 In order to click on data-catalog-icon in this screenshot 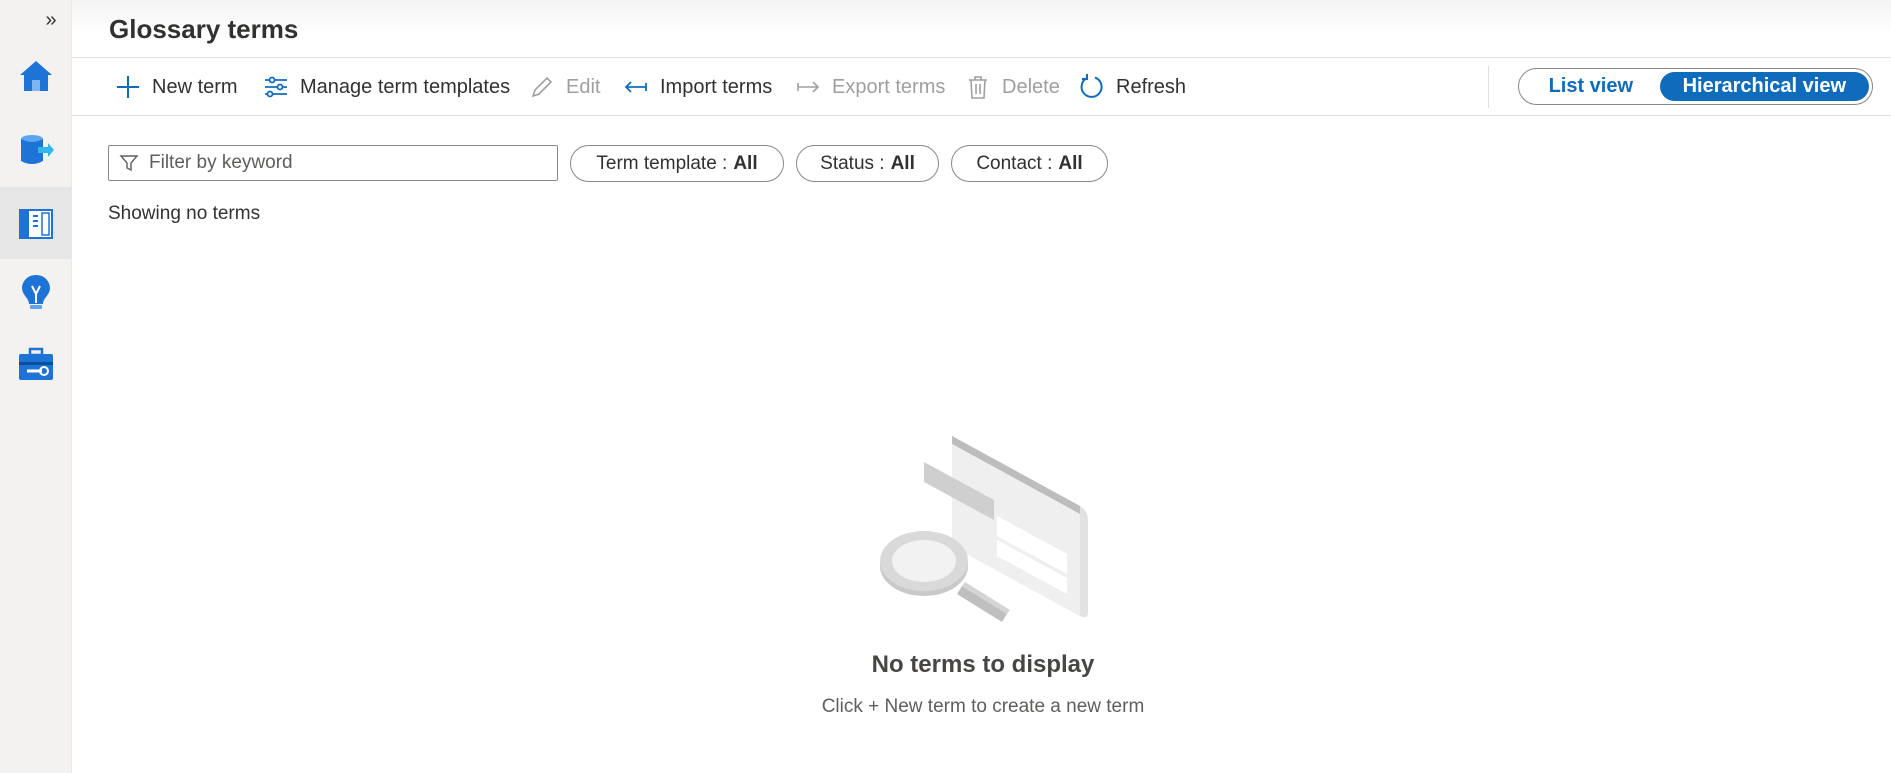, I will do `click(35, 224)`.